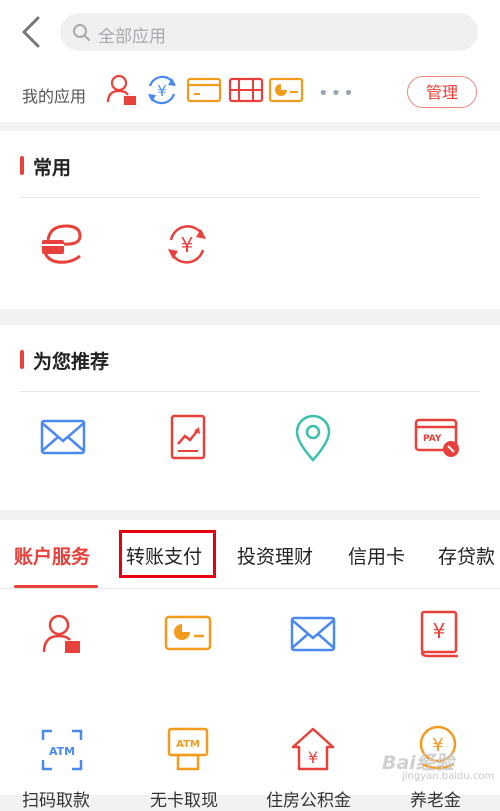 The width and height of the screenshot is (500, 811). What do you see at coordinates (132, 37) in the screenshot?
I see `search-placeholder: 全部应用` at bounding box center [132, 37].